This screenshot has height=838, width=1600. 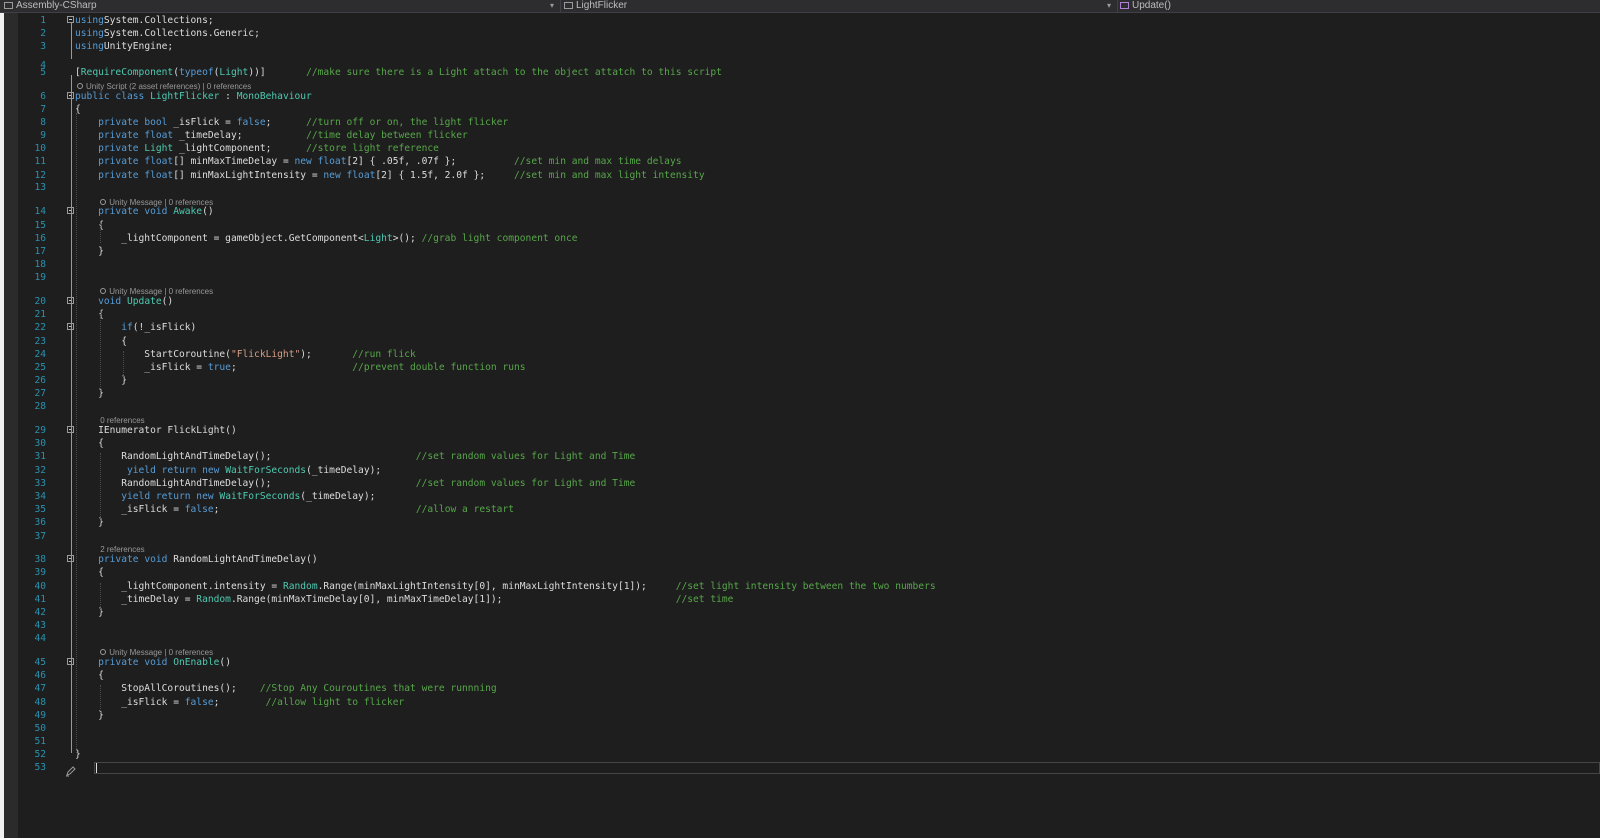 I want to click on code-line: 46 {, so click(x=809, y=675).